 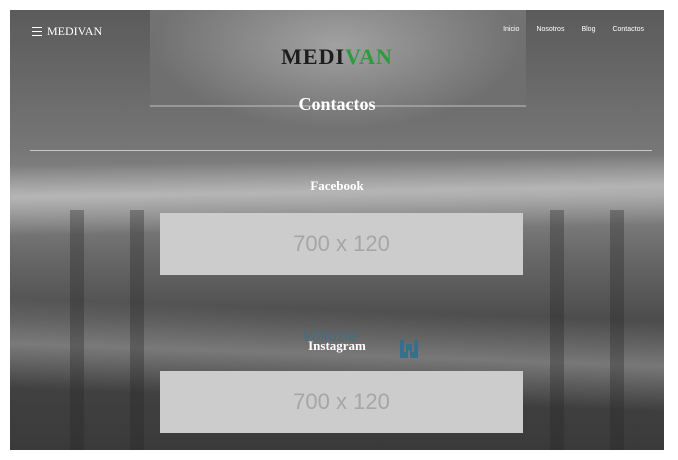 I want to click on nav-link-inicio: Inicio, so click(x=511, y=29).